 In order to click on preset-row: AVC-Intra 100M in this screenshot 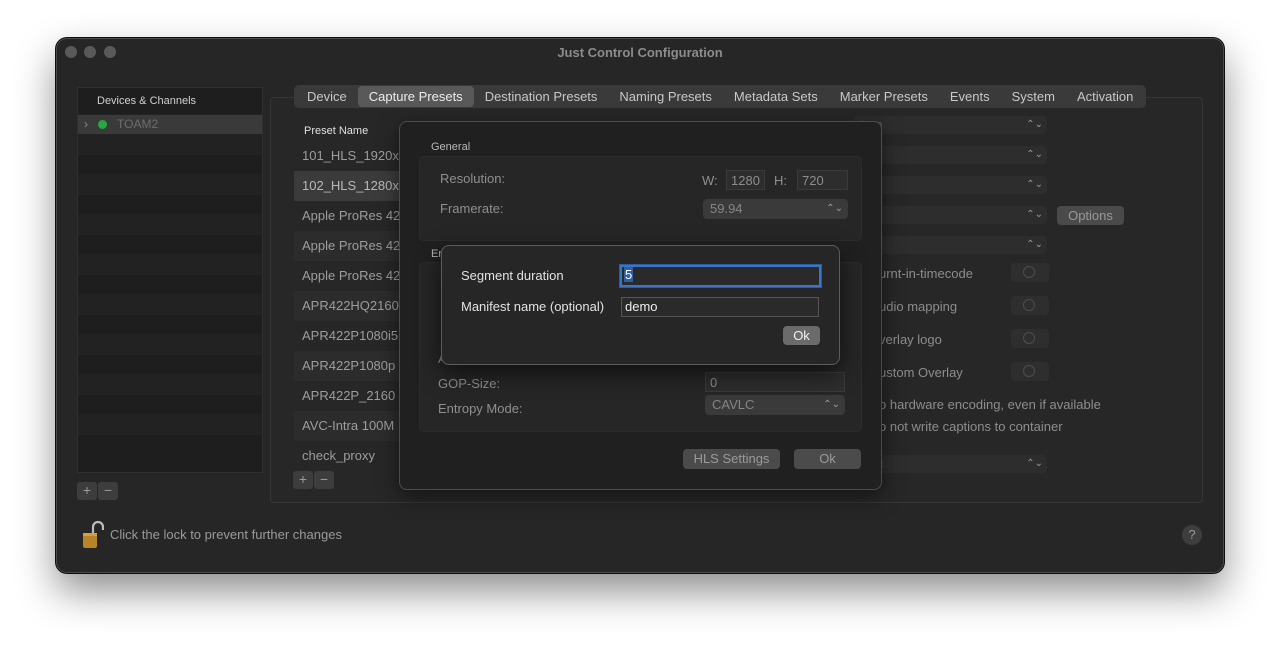, I will do `click(349, 426)`.